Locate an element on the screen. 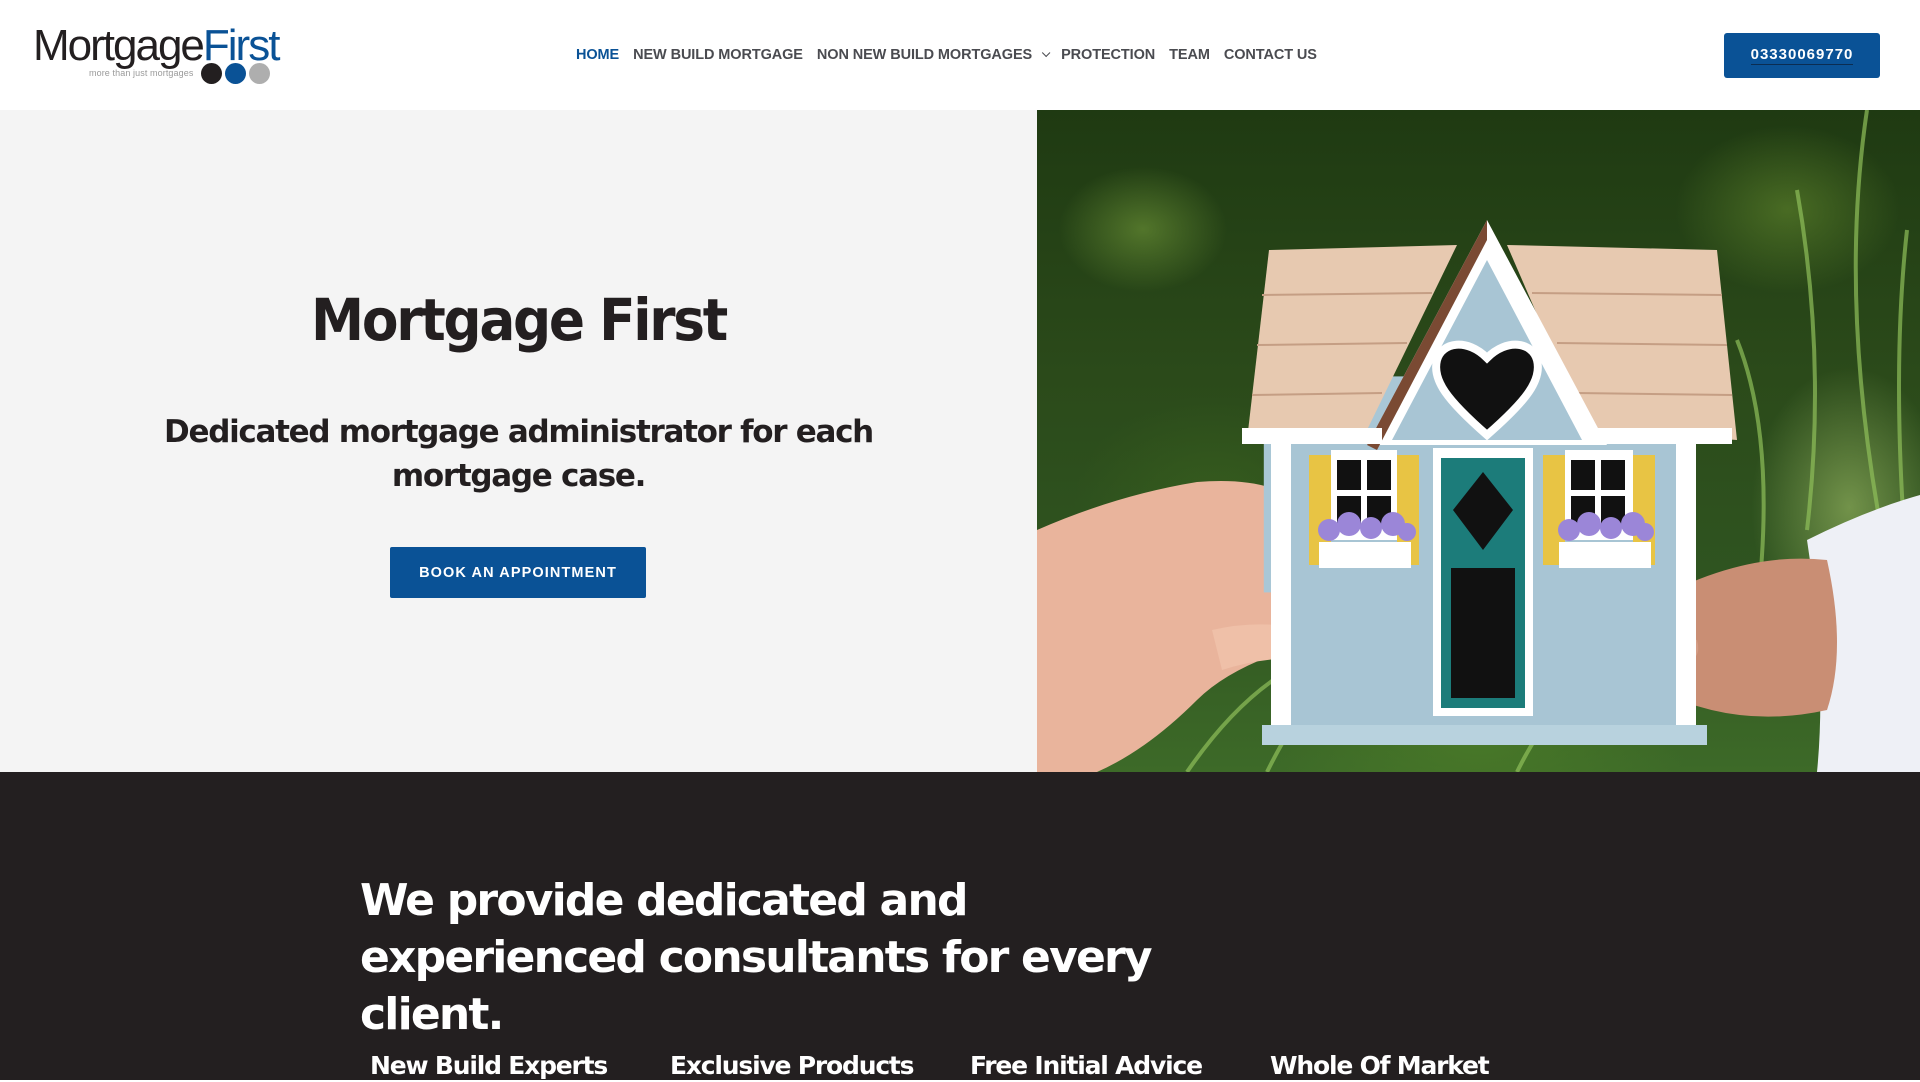 The height and width of the screenshot is (1082, 1920). nav-item-protection: PROTECTION is located at coordinates (1108, 55).